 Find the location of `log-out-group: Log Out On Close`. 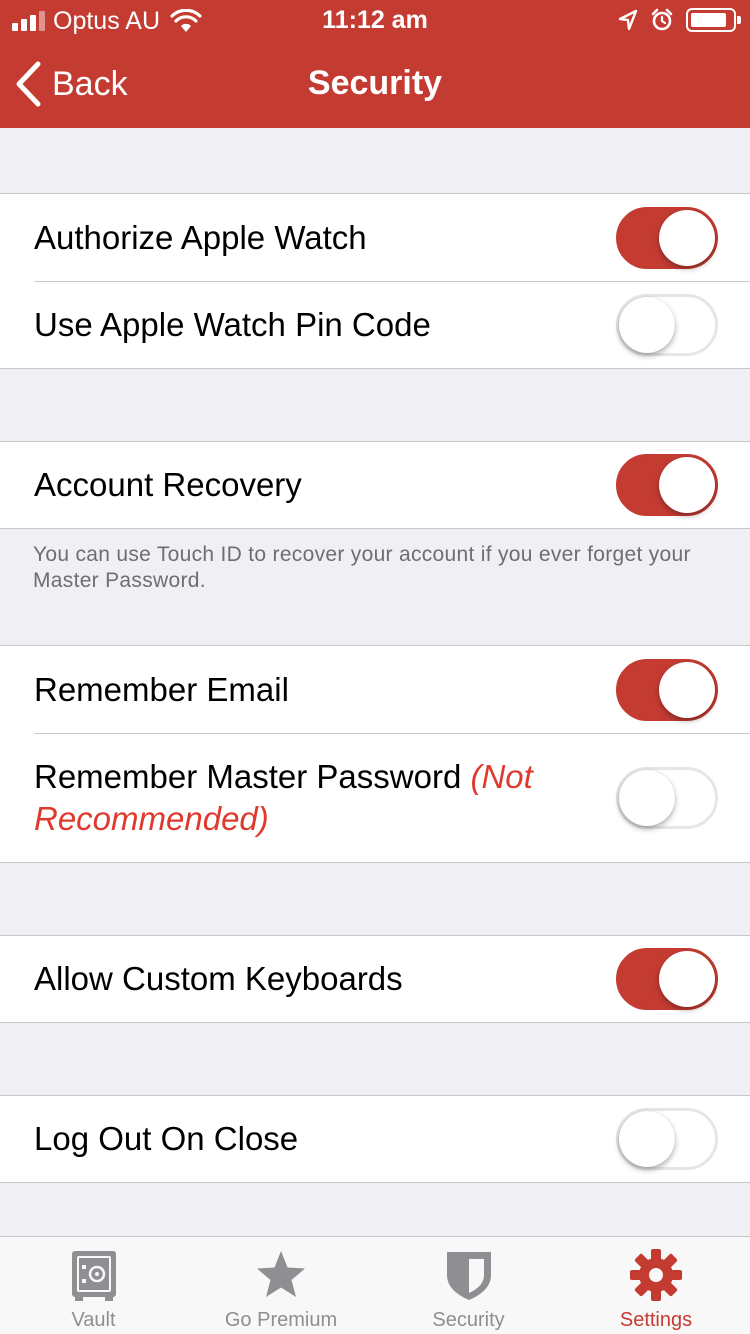

log-out-group: Log Out On Close is located at coordinates (375, 1139).